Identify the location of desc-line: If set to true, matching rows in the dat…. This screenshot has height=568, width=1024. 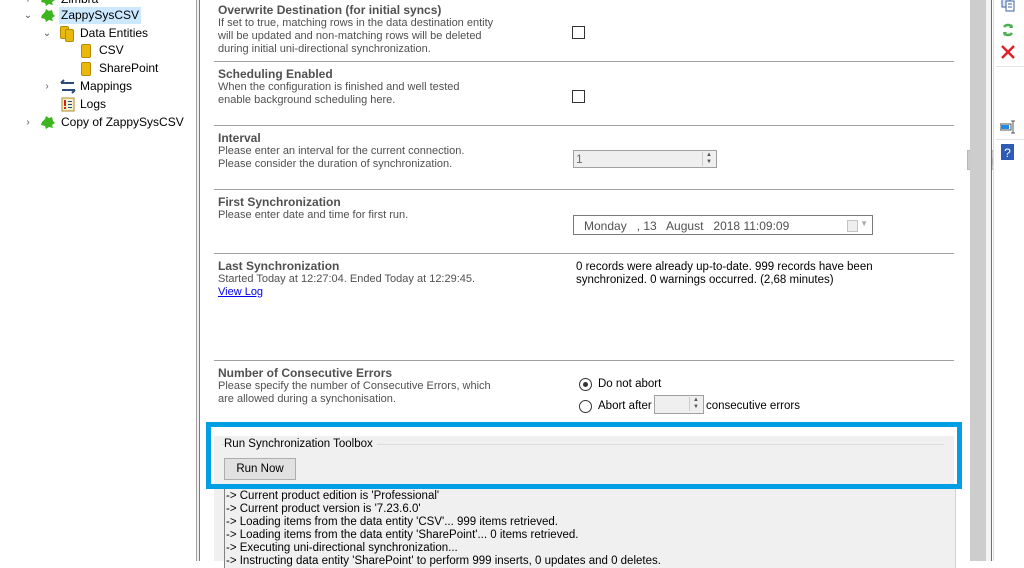
(356, 23).